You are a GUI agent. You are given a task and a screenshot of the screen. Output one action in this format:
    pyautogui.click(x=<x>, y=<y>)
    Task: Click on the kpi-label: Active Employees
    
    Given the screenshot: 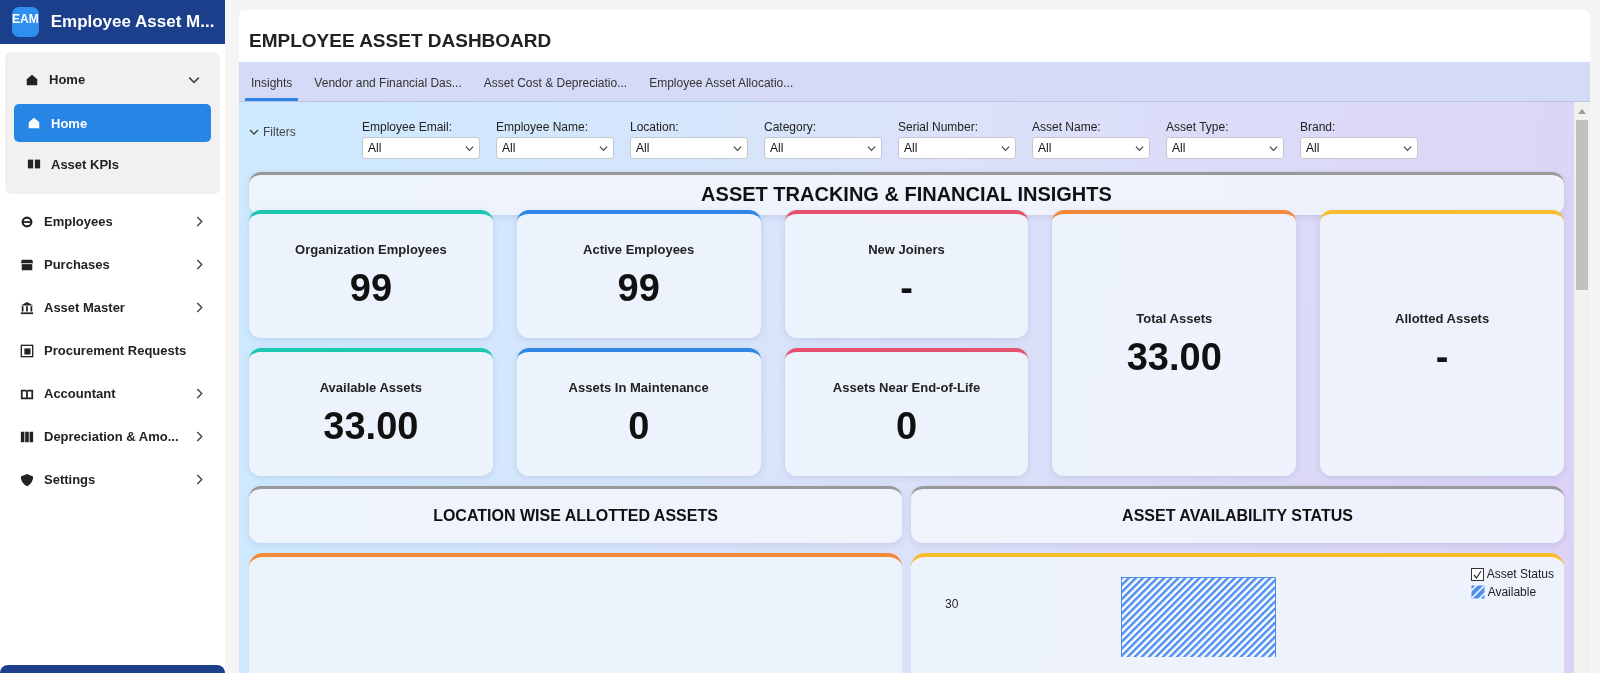 What is the action you would take?
    pyautogui.click(x=639, y=249)
    